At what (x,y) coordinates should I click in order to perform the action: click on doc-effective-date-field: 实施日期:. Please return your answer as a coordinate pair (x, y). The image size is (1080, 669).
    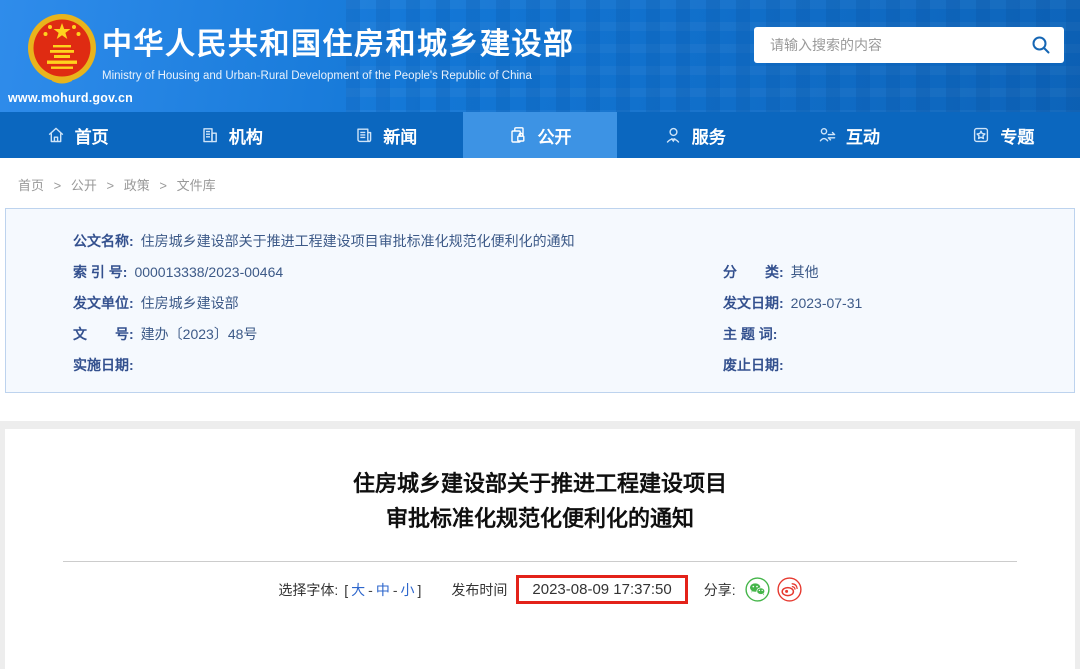
    Looking at the image, I should click on (398, 365).